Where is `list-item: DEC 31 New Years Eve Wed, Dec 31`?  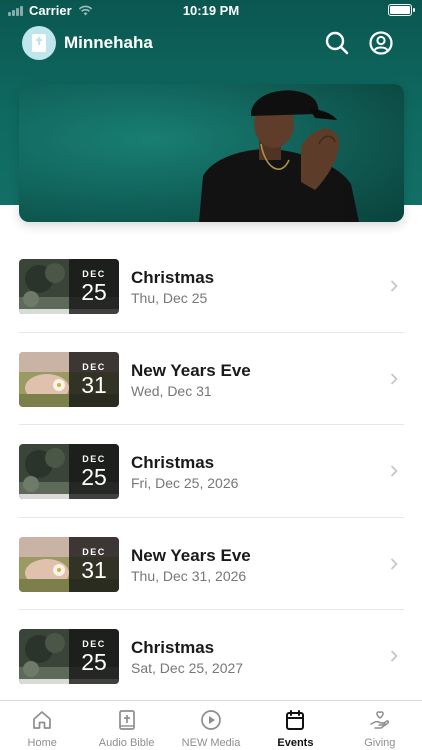 list-item: DEC 31 New Years Eve Wed, Dec 31 is located at coordinates (211, 379).